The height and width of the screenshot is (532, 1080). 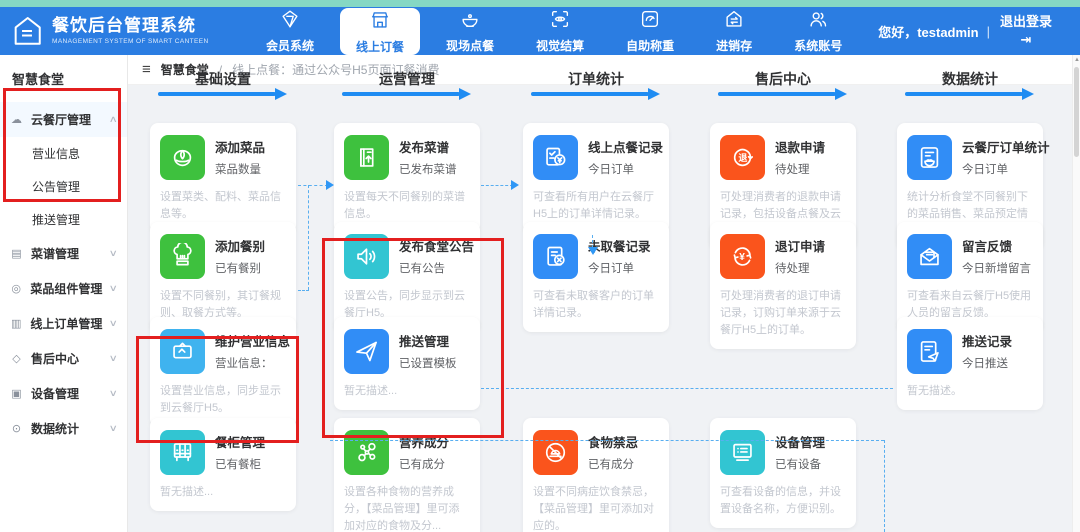 What do you see at coordinates (596, 475) in the screenshot?
I see `card-food-taboo: 食物禁忌 已有成分 设置不同病症饮食禁忌，【菜品管理】里可添加对应的。` at bounding box center [596, 475].